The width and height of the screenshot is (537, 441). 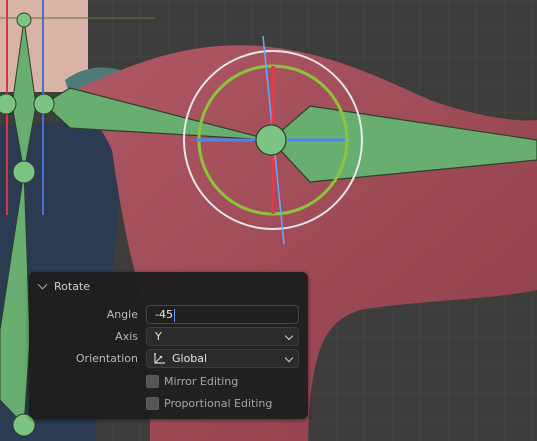 What do you see at coordinates (174, 315) in the screenshot?
I see `text-cursor` at bounding box center [174, 315].